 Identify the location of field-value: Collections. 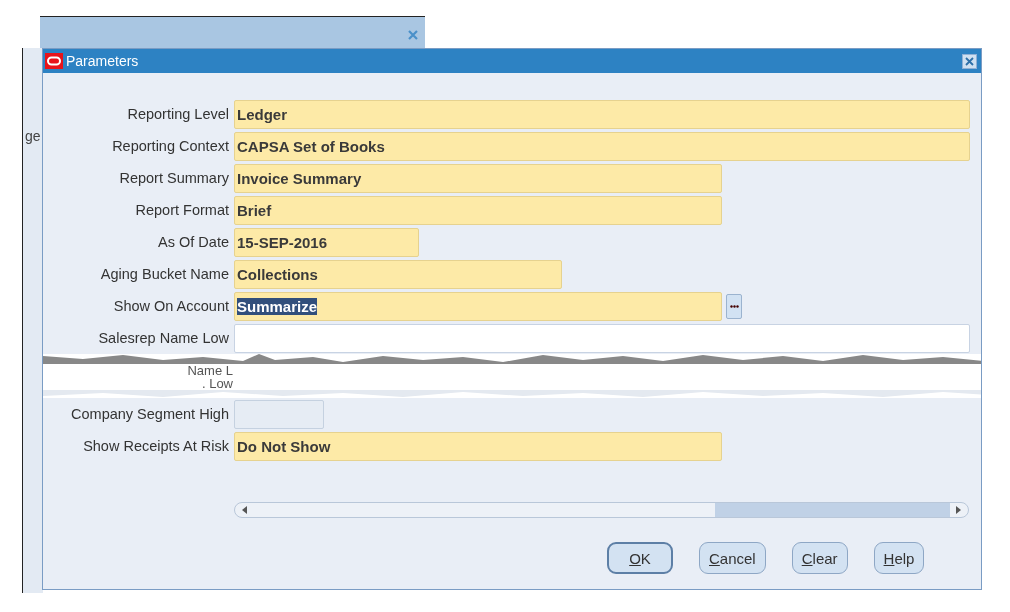
(277, 274).